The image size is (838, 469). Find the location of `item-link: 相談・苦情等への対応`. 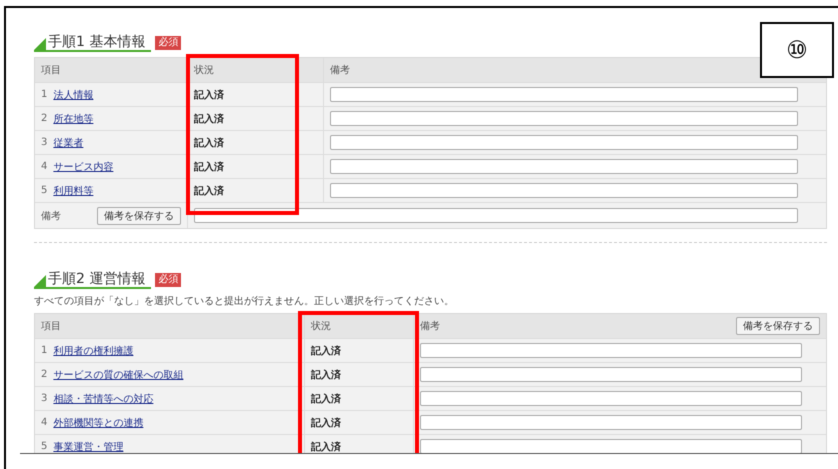

item-link: 相談・苦情等への対応 is located at coordinates (103, 399).